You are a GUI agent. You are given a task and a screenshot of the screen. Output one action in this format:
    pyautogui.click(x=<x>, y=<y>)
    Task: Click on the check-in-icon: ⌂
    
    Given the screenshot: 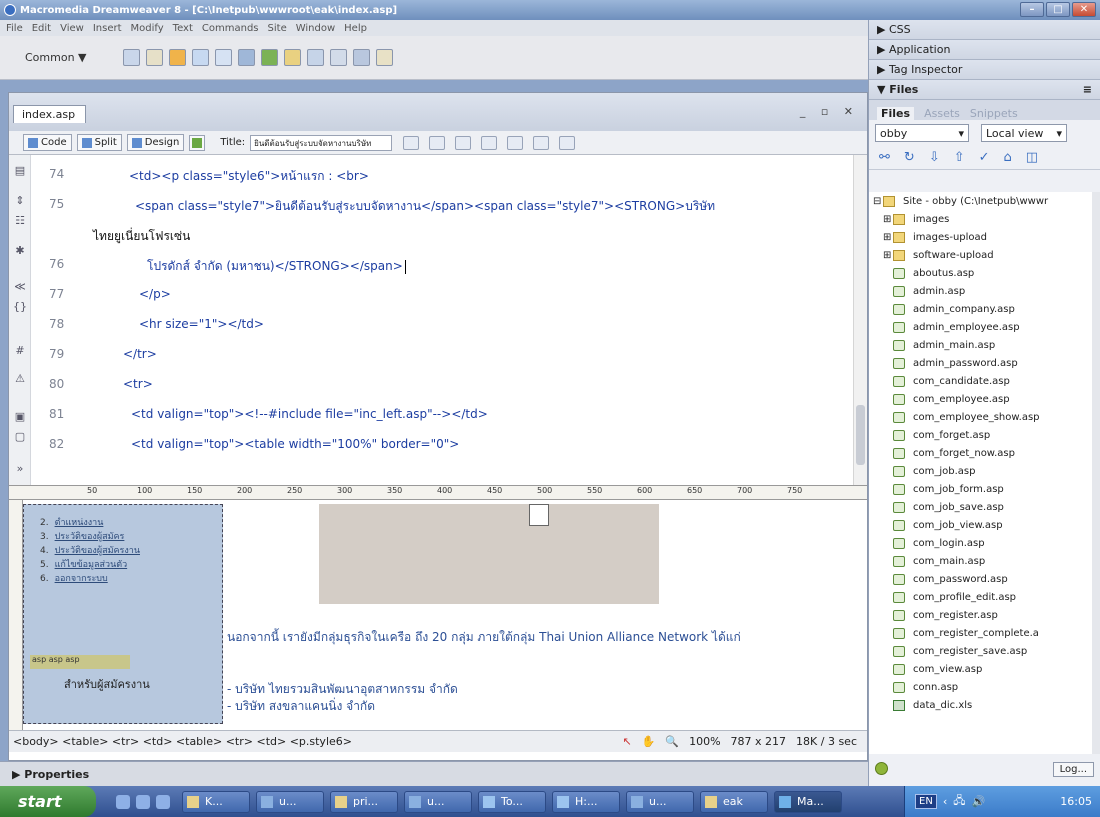 What is the action you would take?
    pyautogui.click(x=1008, y=157)
    